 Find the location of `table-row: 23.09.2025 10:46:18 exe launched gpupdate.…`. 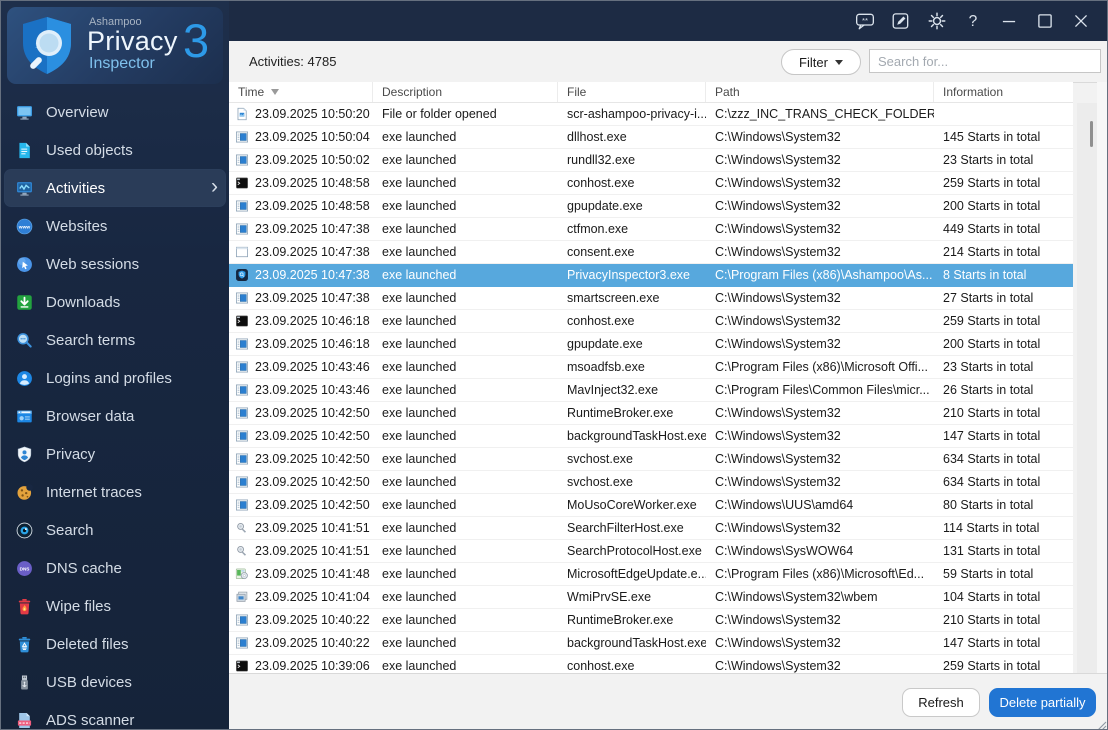

table-row: 23.09.2025 10:46:18 exe launched gpupdate.… is located at coordinates (651, 344).